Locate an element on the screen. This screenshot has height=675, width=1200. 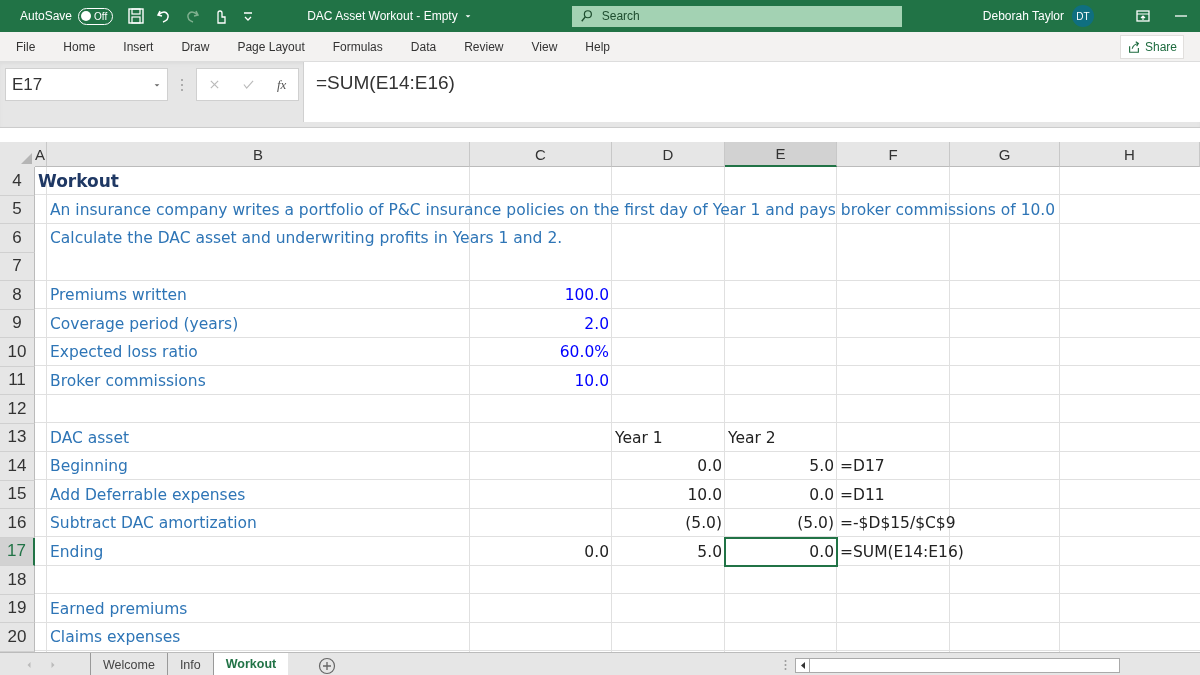
ribbon-tab: Data is located at coordinates (423, 46).